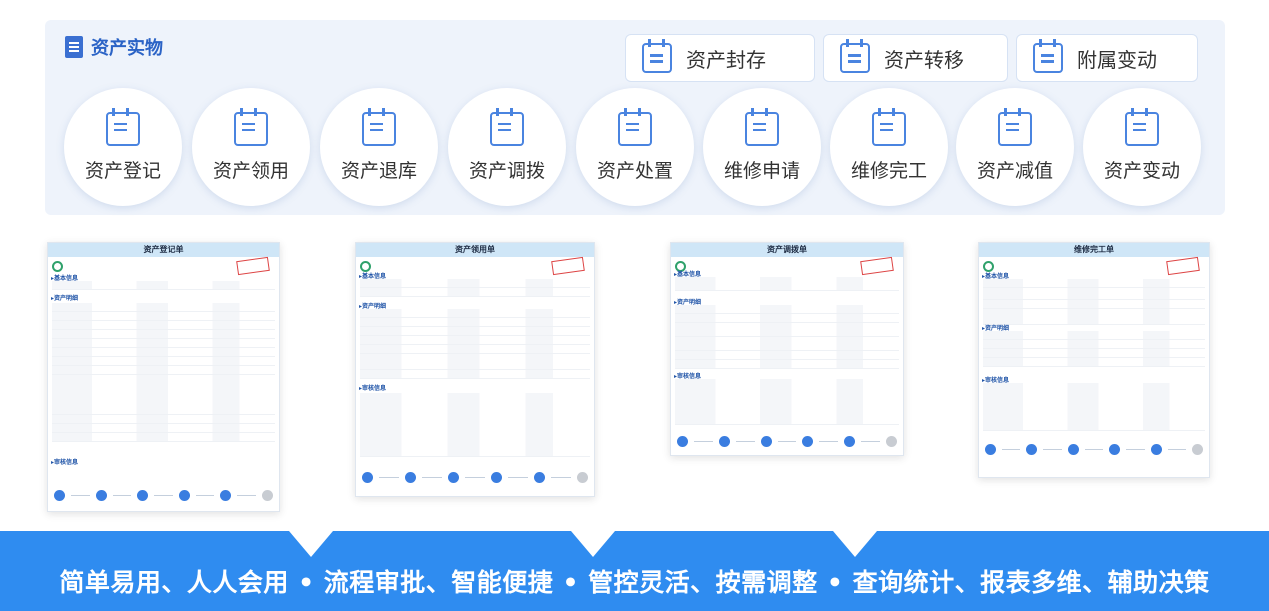 The width and height of the screenshot is (1269, 611). Describe the element at coordinates (65, 298) in the screenshot. I see `form-section-detail: ▸资产明细` at that location.